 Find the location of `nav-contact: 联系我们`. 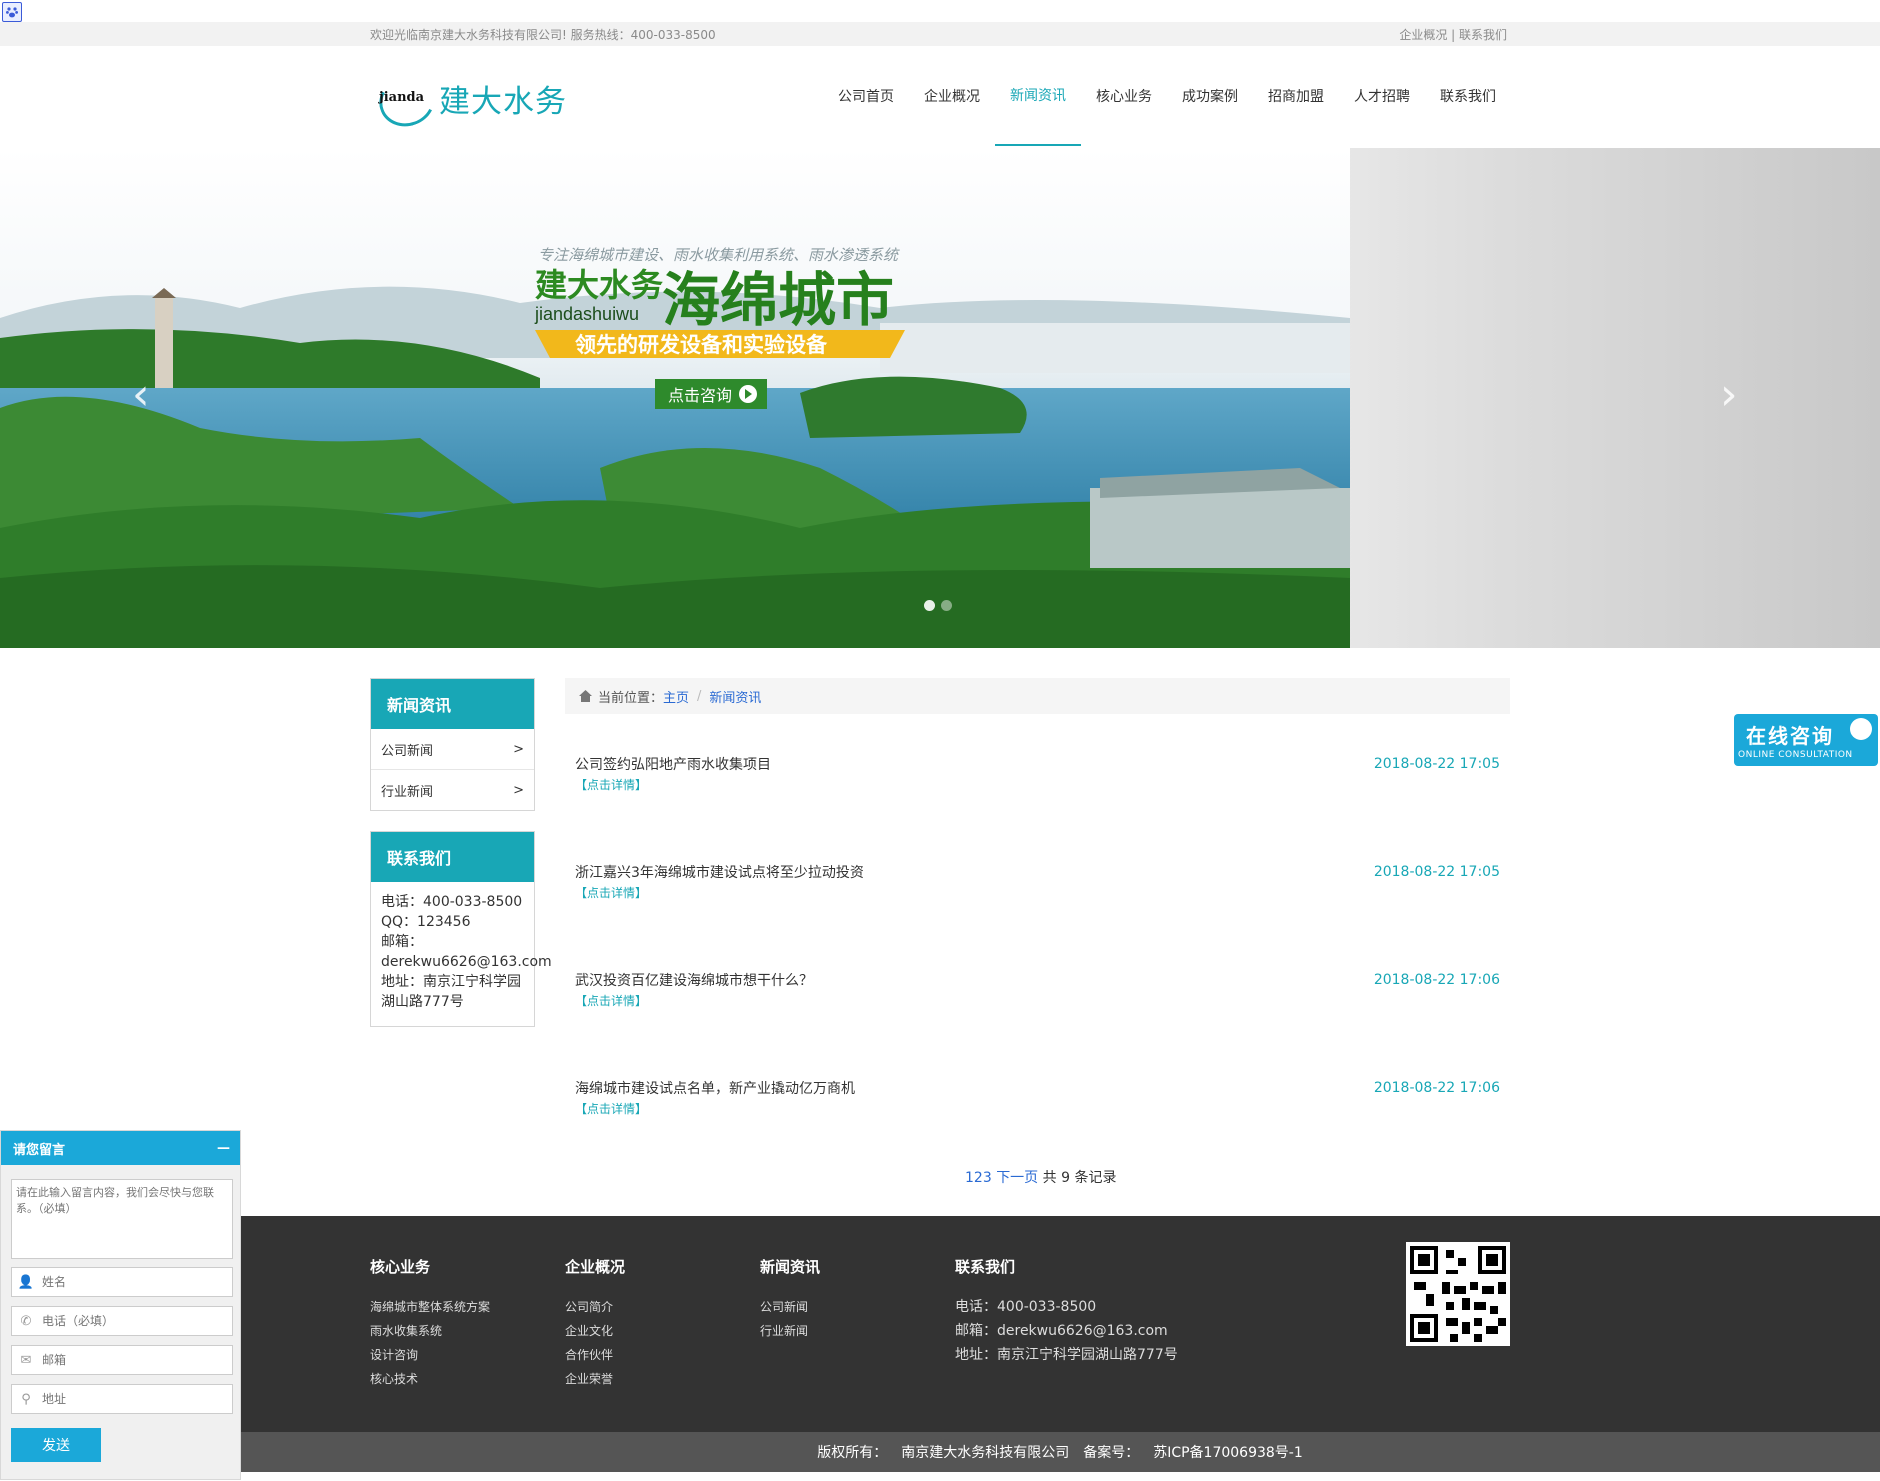

nav-contact: 联系我们 is located at coordinates (1468, 96).